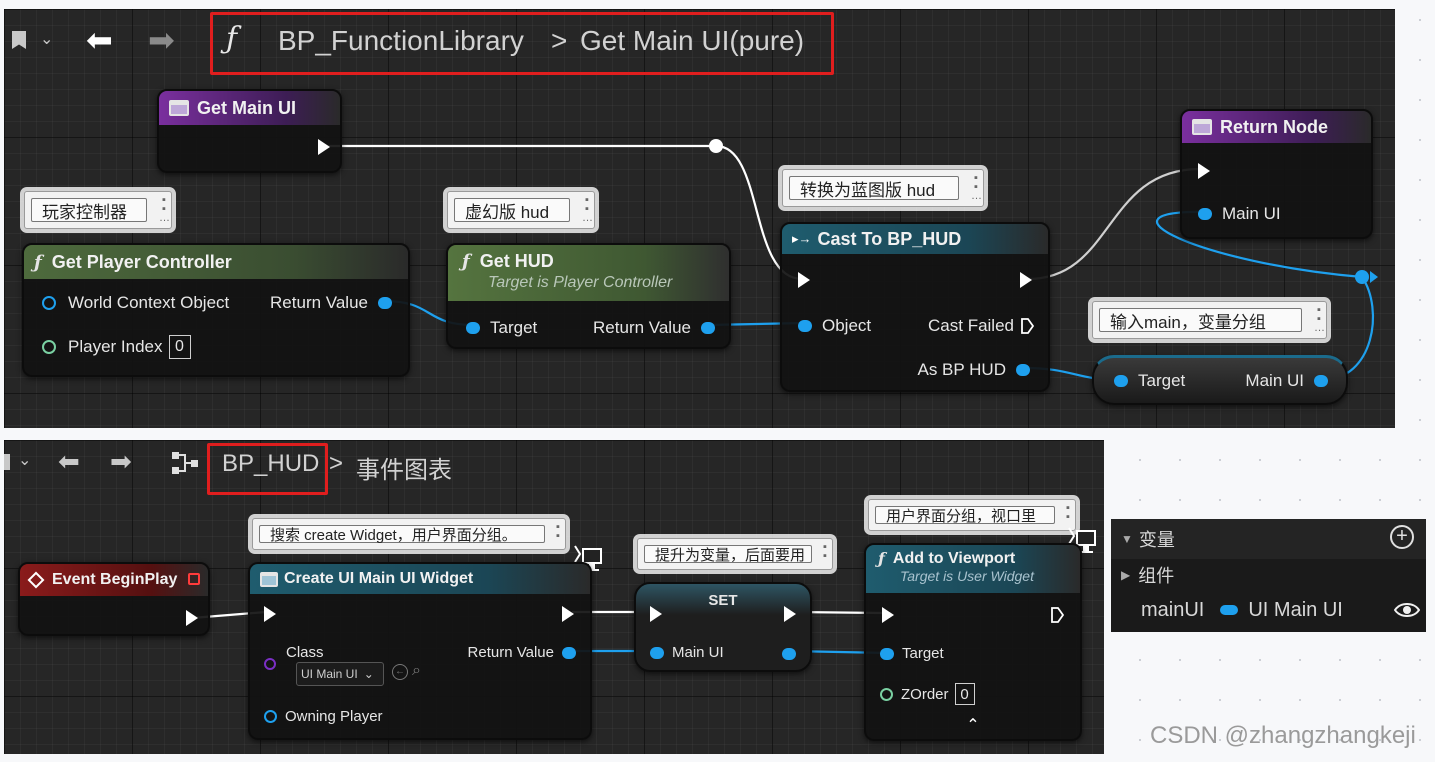 The image size is (1435, 762). What do you see at coordinates (925, 694) in the screenshot?
I see `zorder-label: ZOrder` at bounding box center [925, 694].